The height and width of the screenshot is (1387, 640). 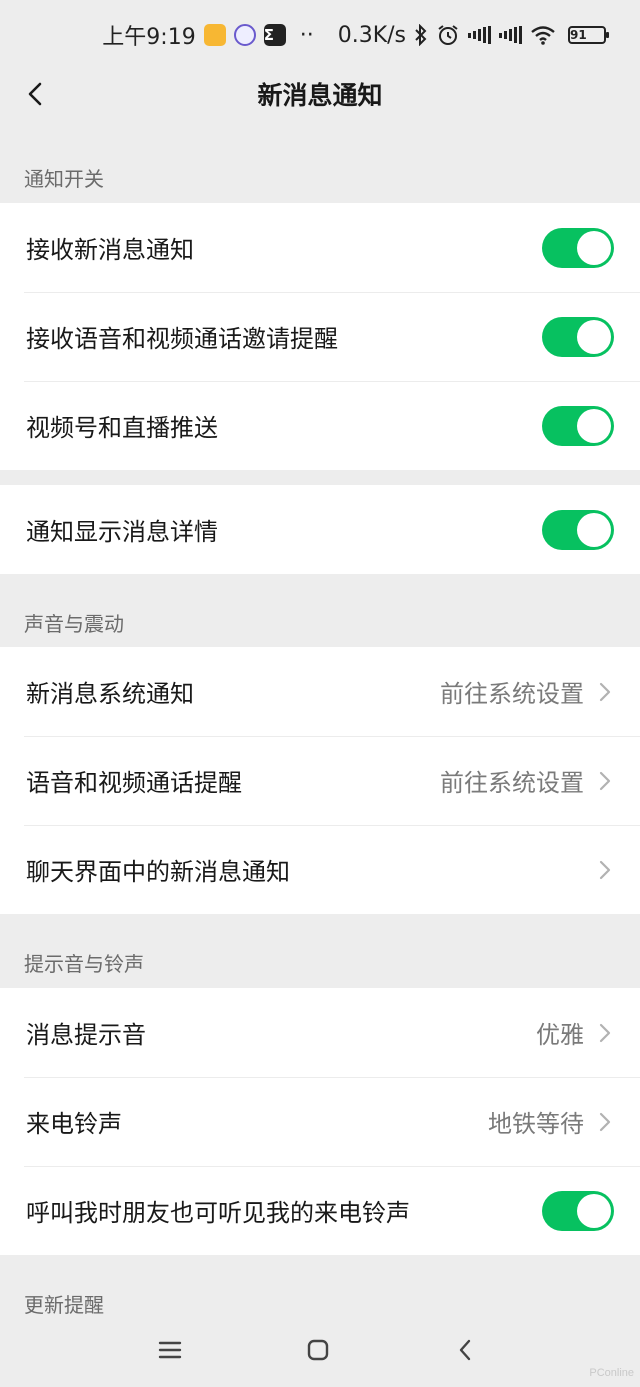 I want to click on hd-signal-icon, so click(x=479, y=35).